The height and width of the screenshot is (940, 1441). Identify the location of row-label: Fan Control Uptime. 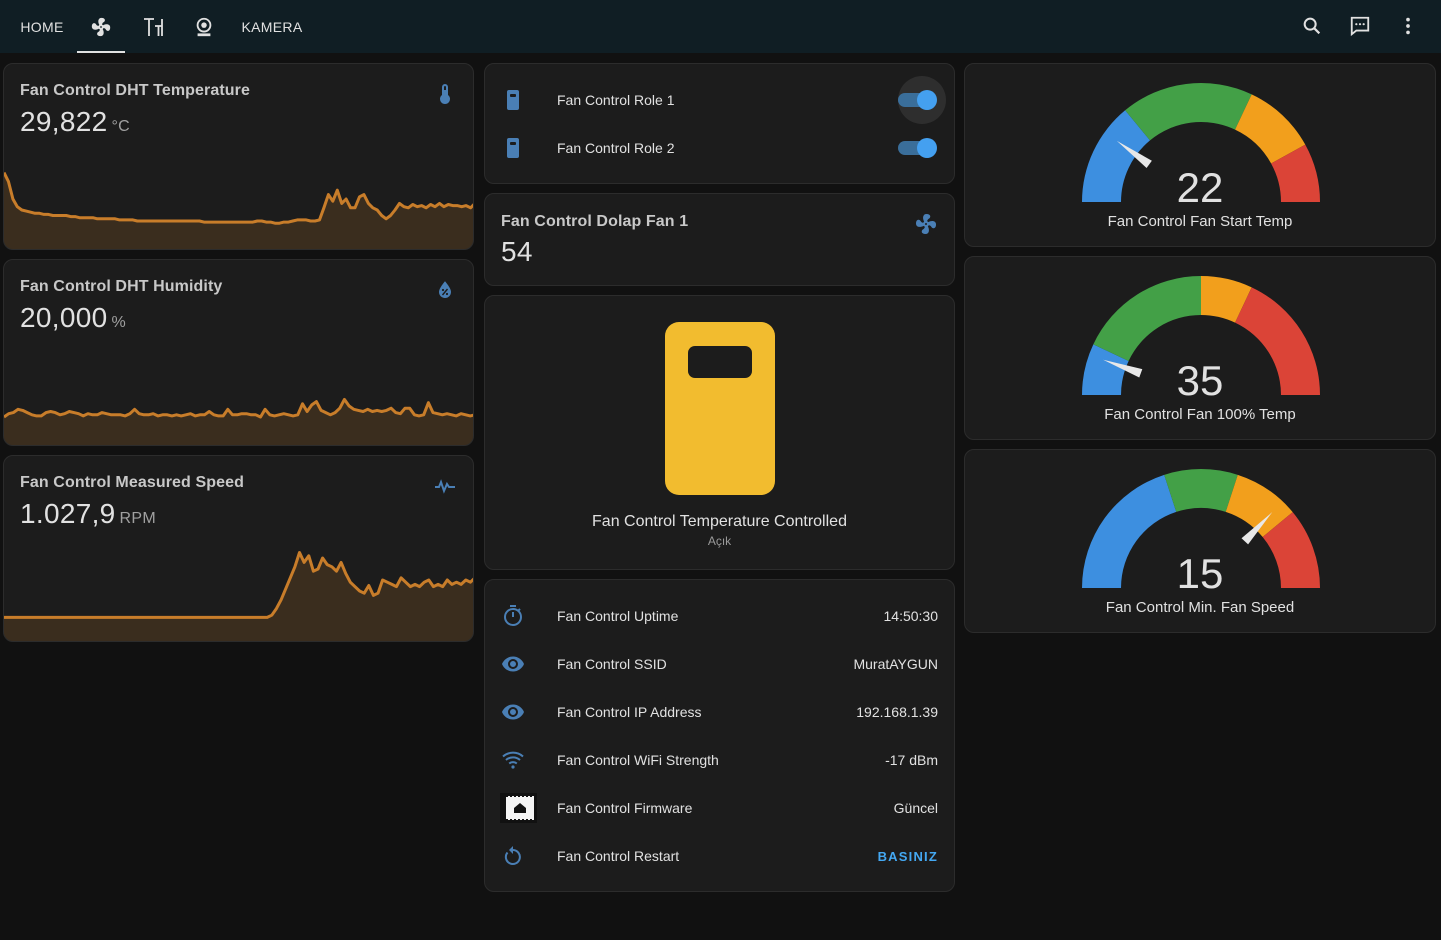
(618, 616).